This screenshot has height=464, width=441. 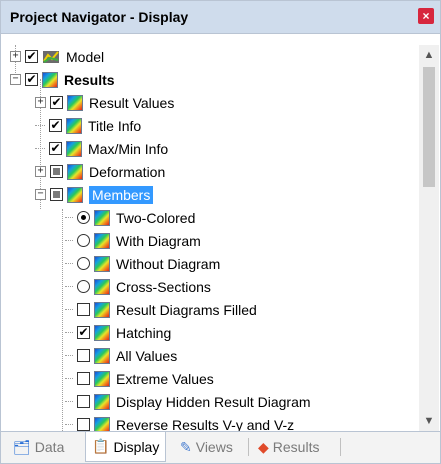 I want to click on data-icon: 🗂, so click(x=22, y=446).